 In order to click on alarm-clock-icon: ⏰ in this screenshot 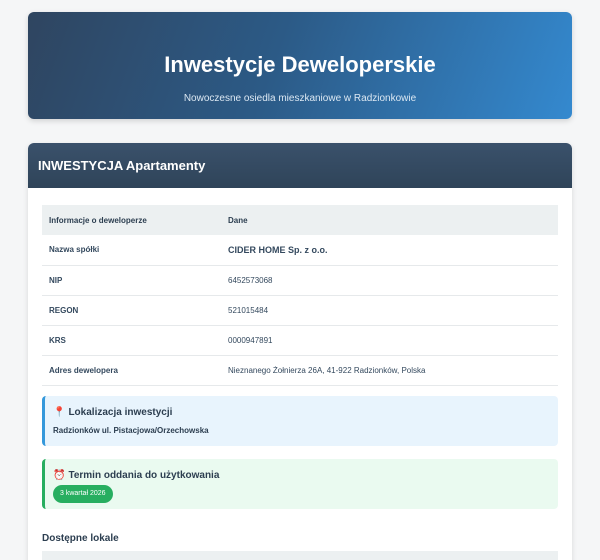, I will do `click(59, 475)`.